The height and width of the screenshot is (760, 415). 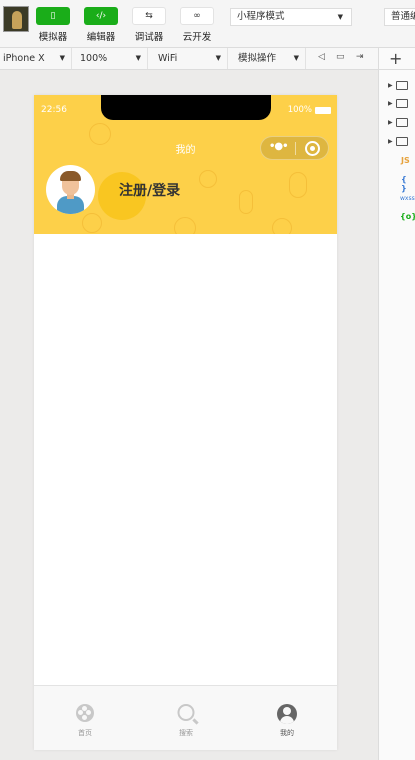 What do you see at coordinates (149, 37) in the screenshot?
I see `debugger-label: 调试器` at bounding box center [149, 37].